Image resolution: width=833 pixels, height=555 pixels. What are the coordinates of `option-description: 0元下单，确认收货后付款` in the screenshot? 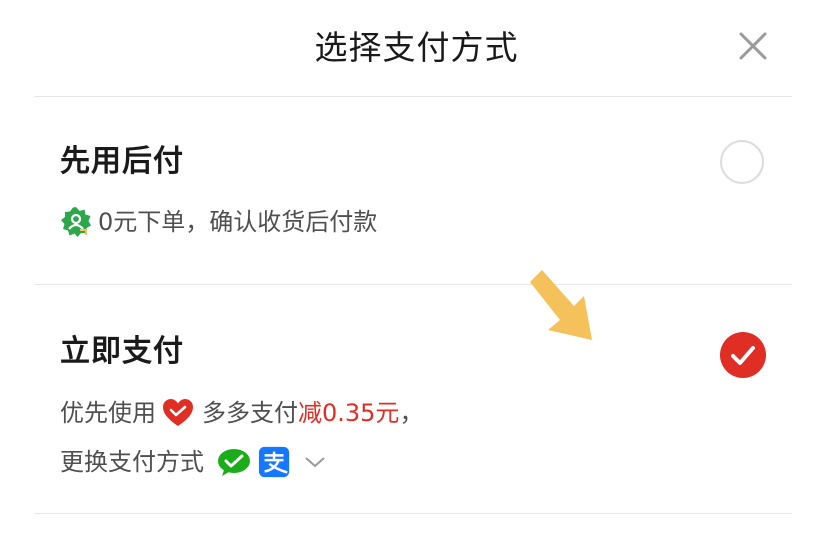 It's located at (218, 222).